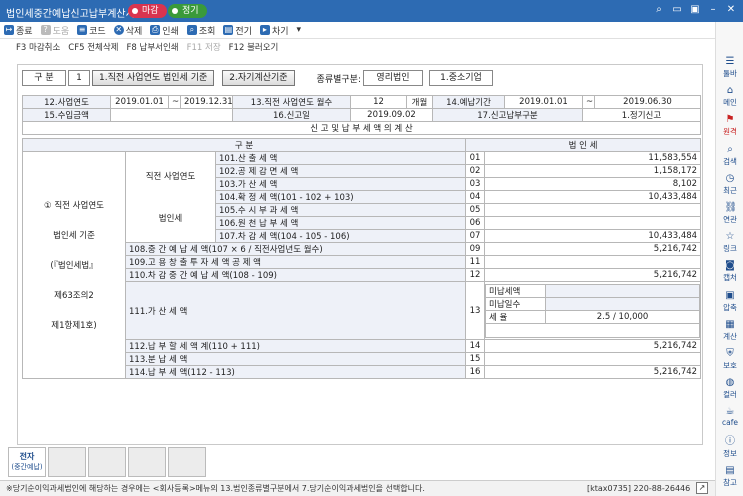 The height and width of the screenshot is (496, 743). What do you see at coordinates (516, 290) in the screenshot?
I see `penalty-label: 미납세액` at bounding box center [516, 290].